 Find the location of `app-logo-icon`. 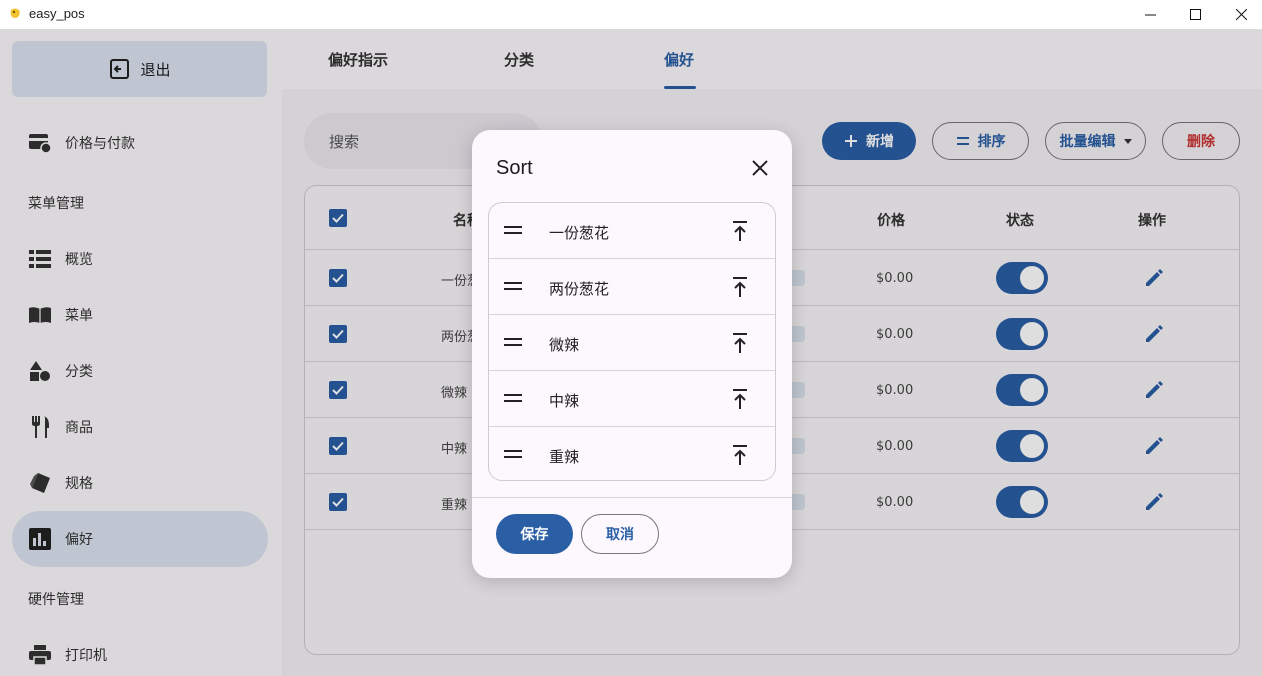

app-logo-icon is located at coordinates (15, 13).